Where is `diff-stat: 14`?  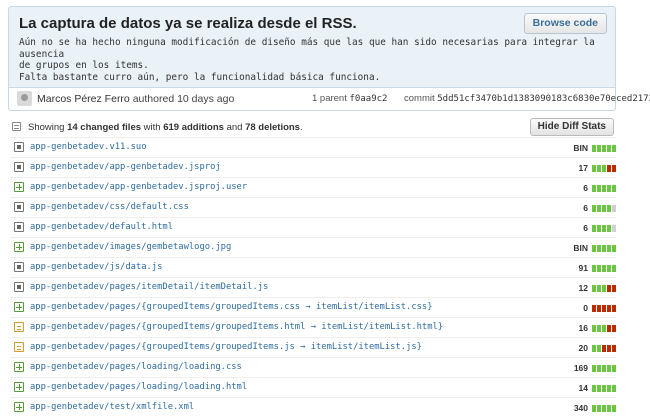 diff-stat: 14 is located at coordinates (597, 388).